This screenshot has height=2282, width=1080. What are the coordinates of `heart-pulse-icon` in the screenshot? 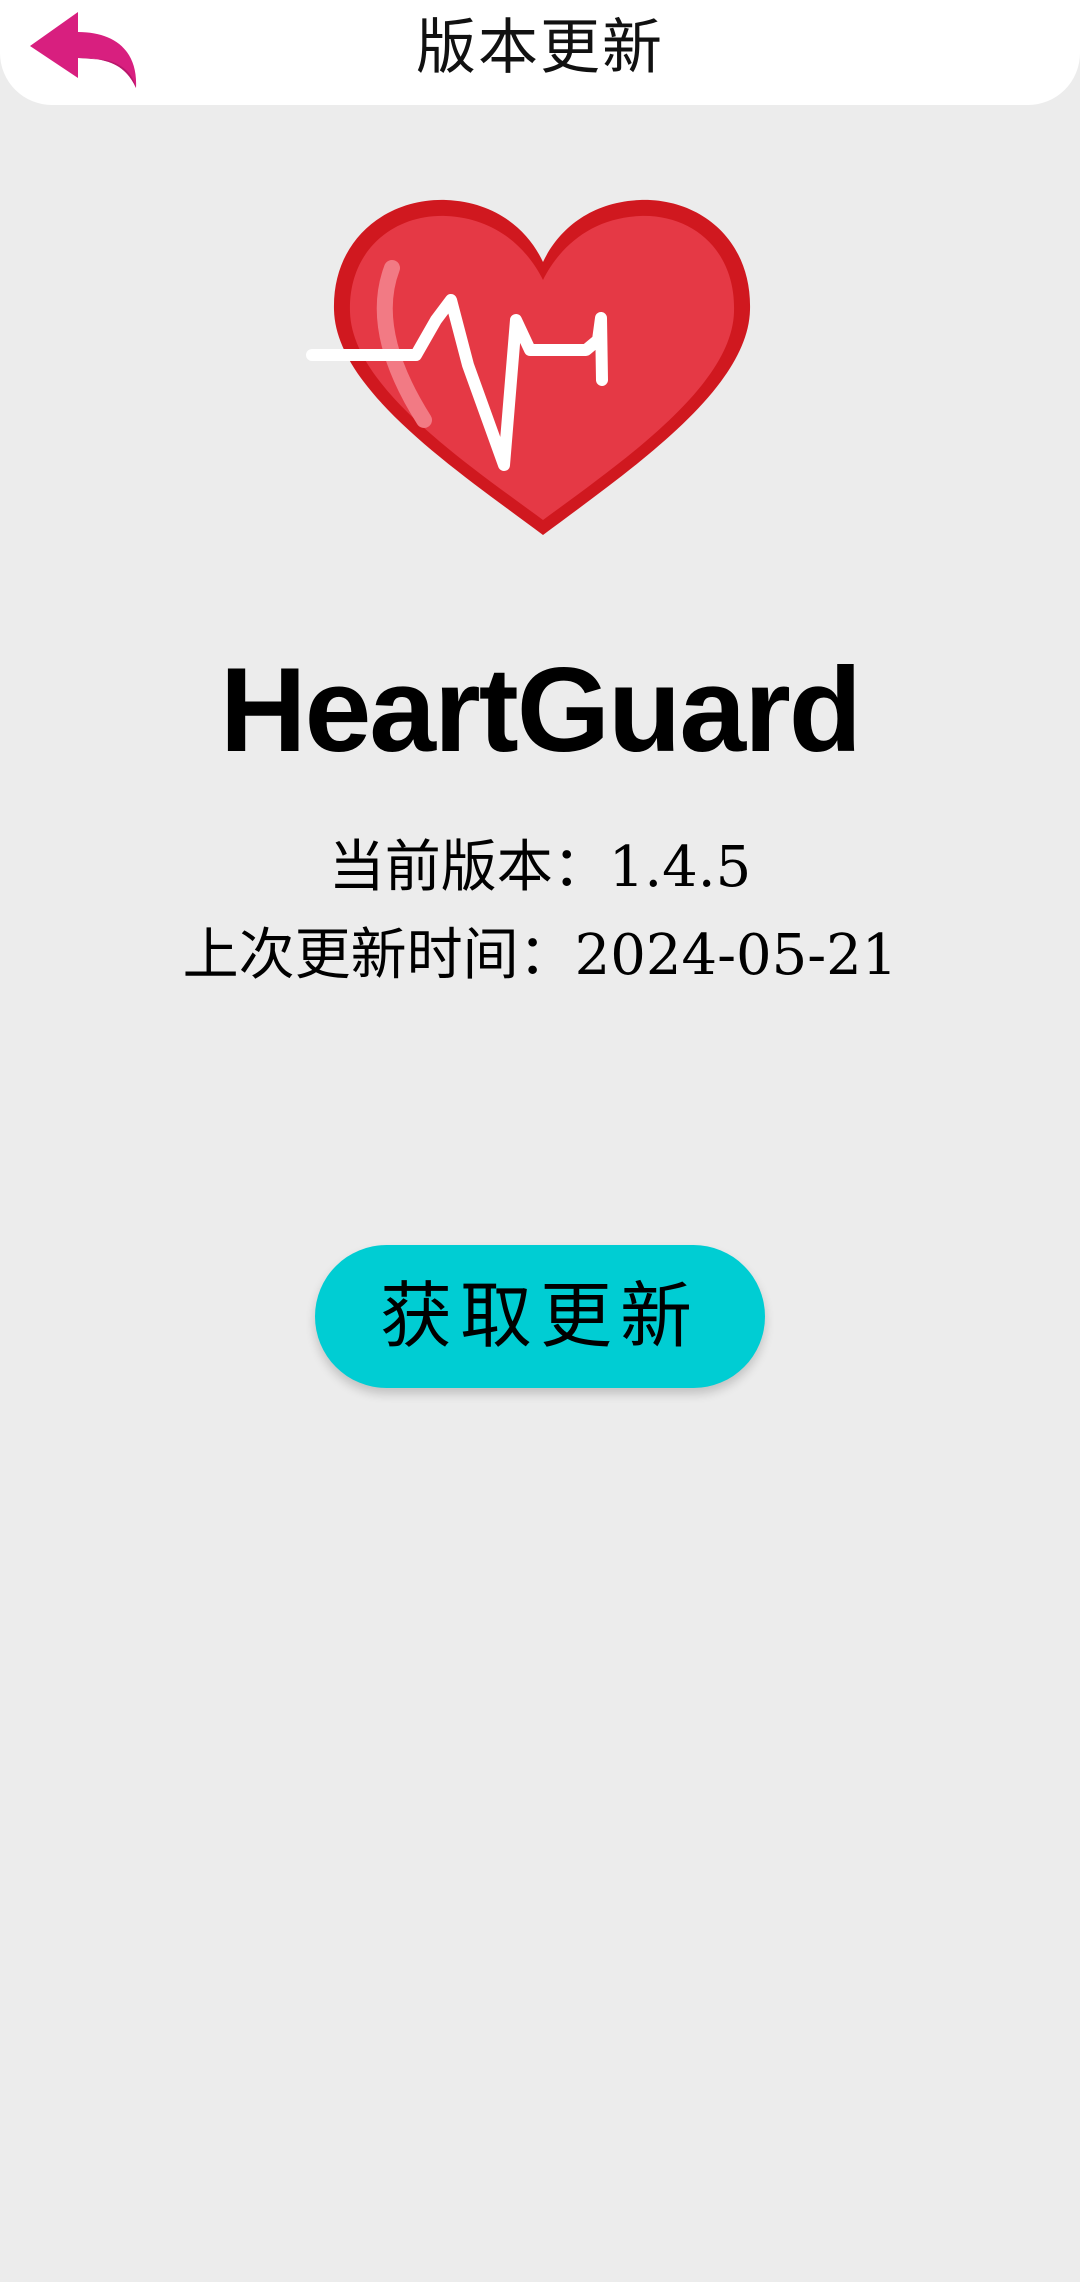 It's located at (541, 370).